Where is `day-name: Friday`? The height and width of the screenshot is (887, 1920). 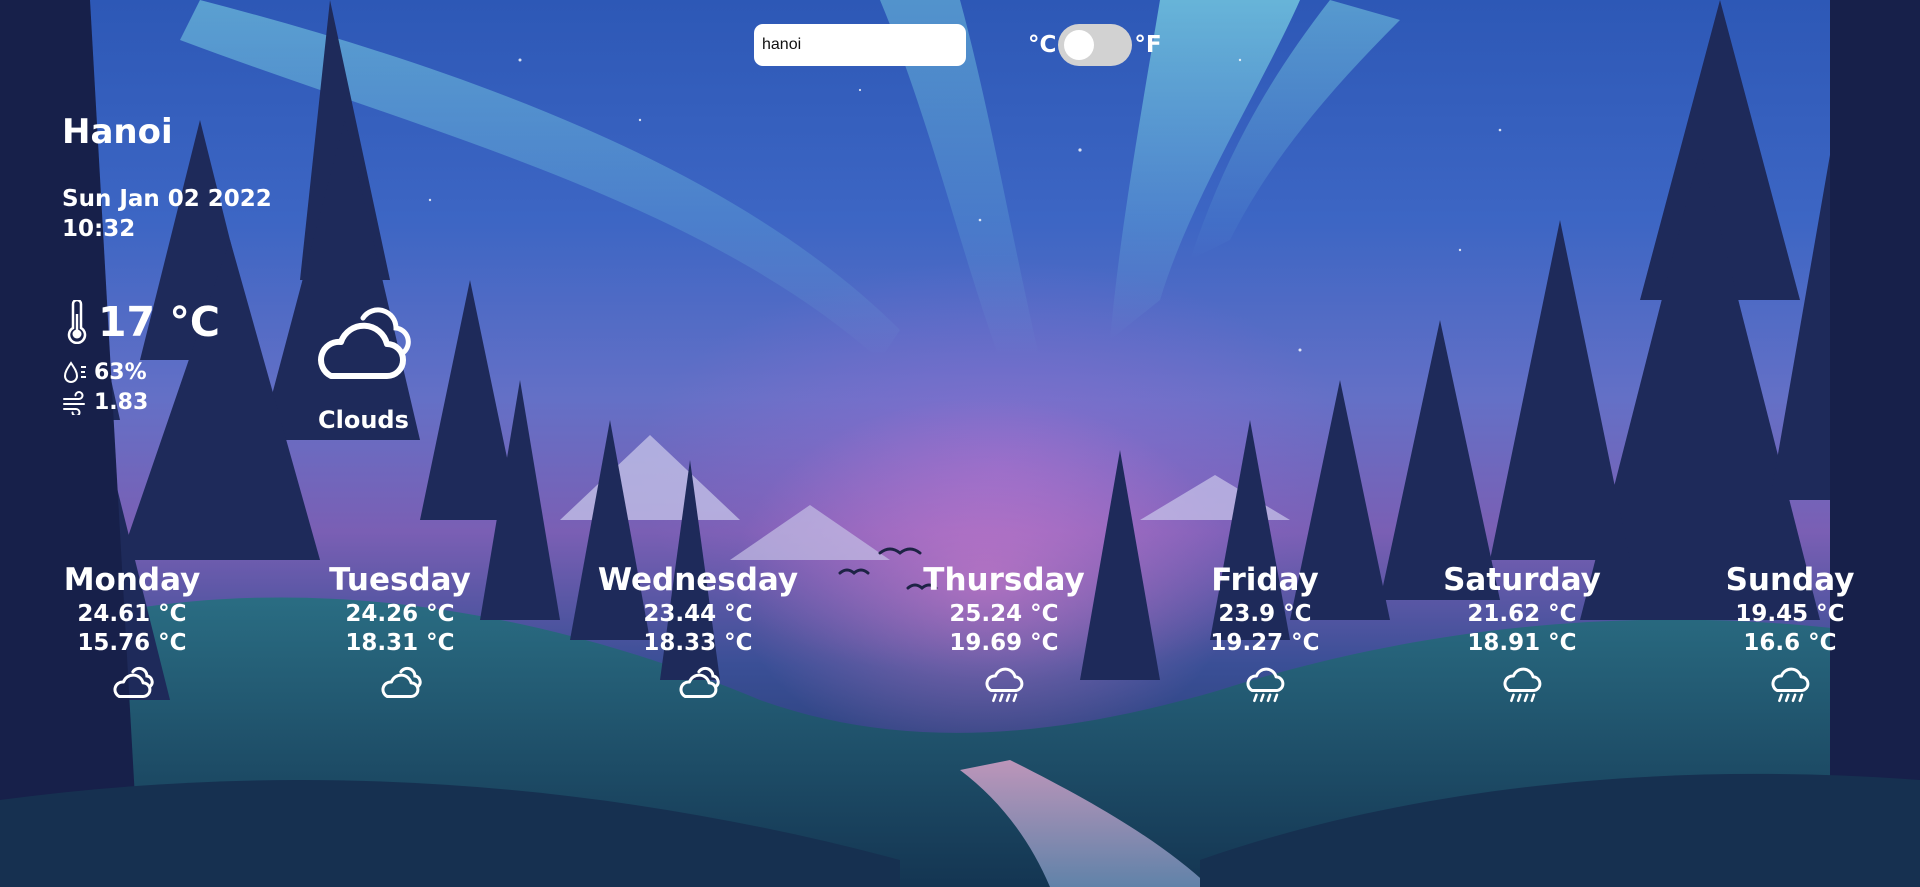
day-name: Friday is located at coordinates (1265, 580).